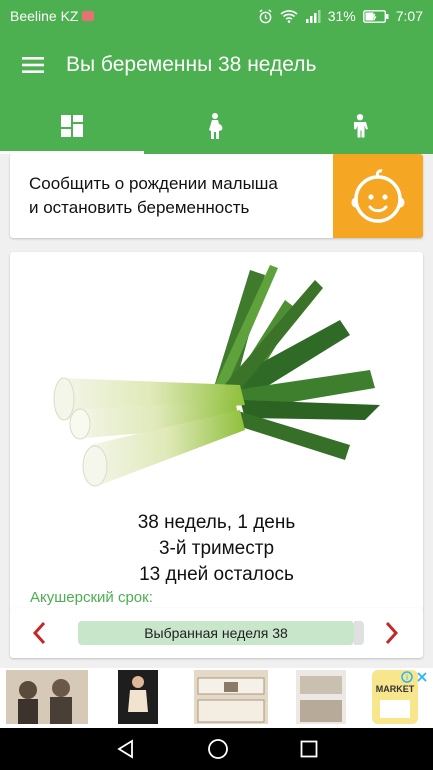 The height and width of the screenshot is (770, 433). Describe the element at coordinates (313, 16) in the screenshot. I see `signal-icon` at that location.